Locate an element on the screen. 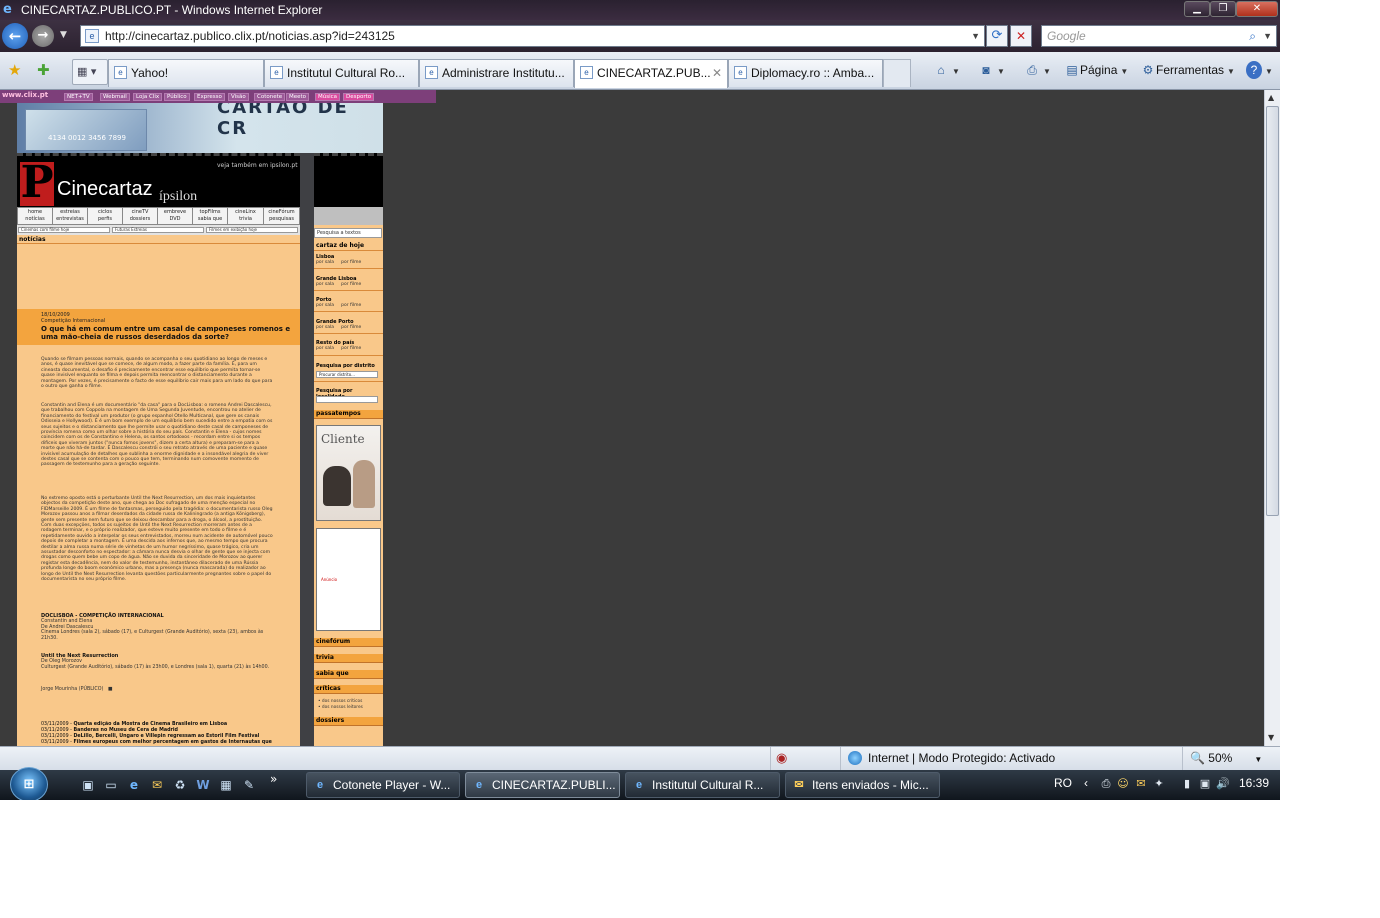 This screenshot has width=1380, height=918. search-input: Google ⌕ ▼ is located at coordinates (1159, 36).